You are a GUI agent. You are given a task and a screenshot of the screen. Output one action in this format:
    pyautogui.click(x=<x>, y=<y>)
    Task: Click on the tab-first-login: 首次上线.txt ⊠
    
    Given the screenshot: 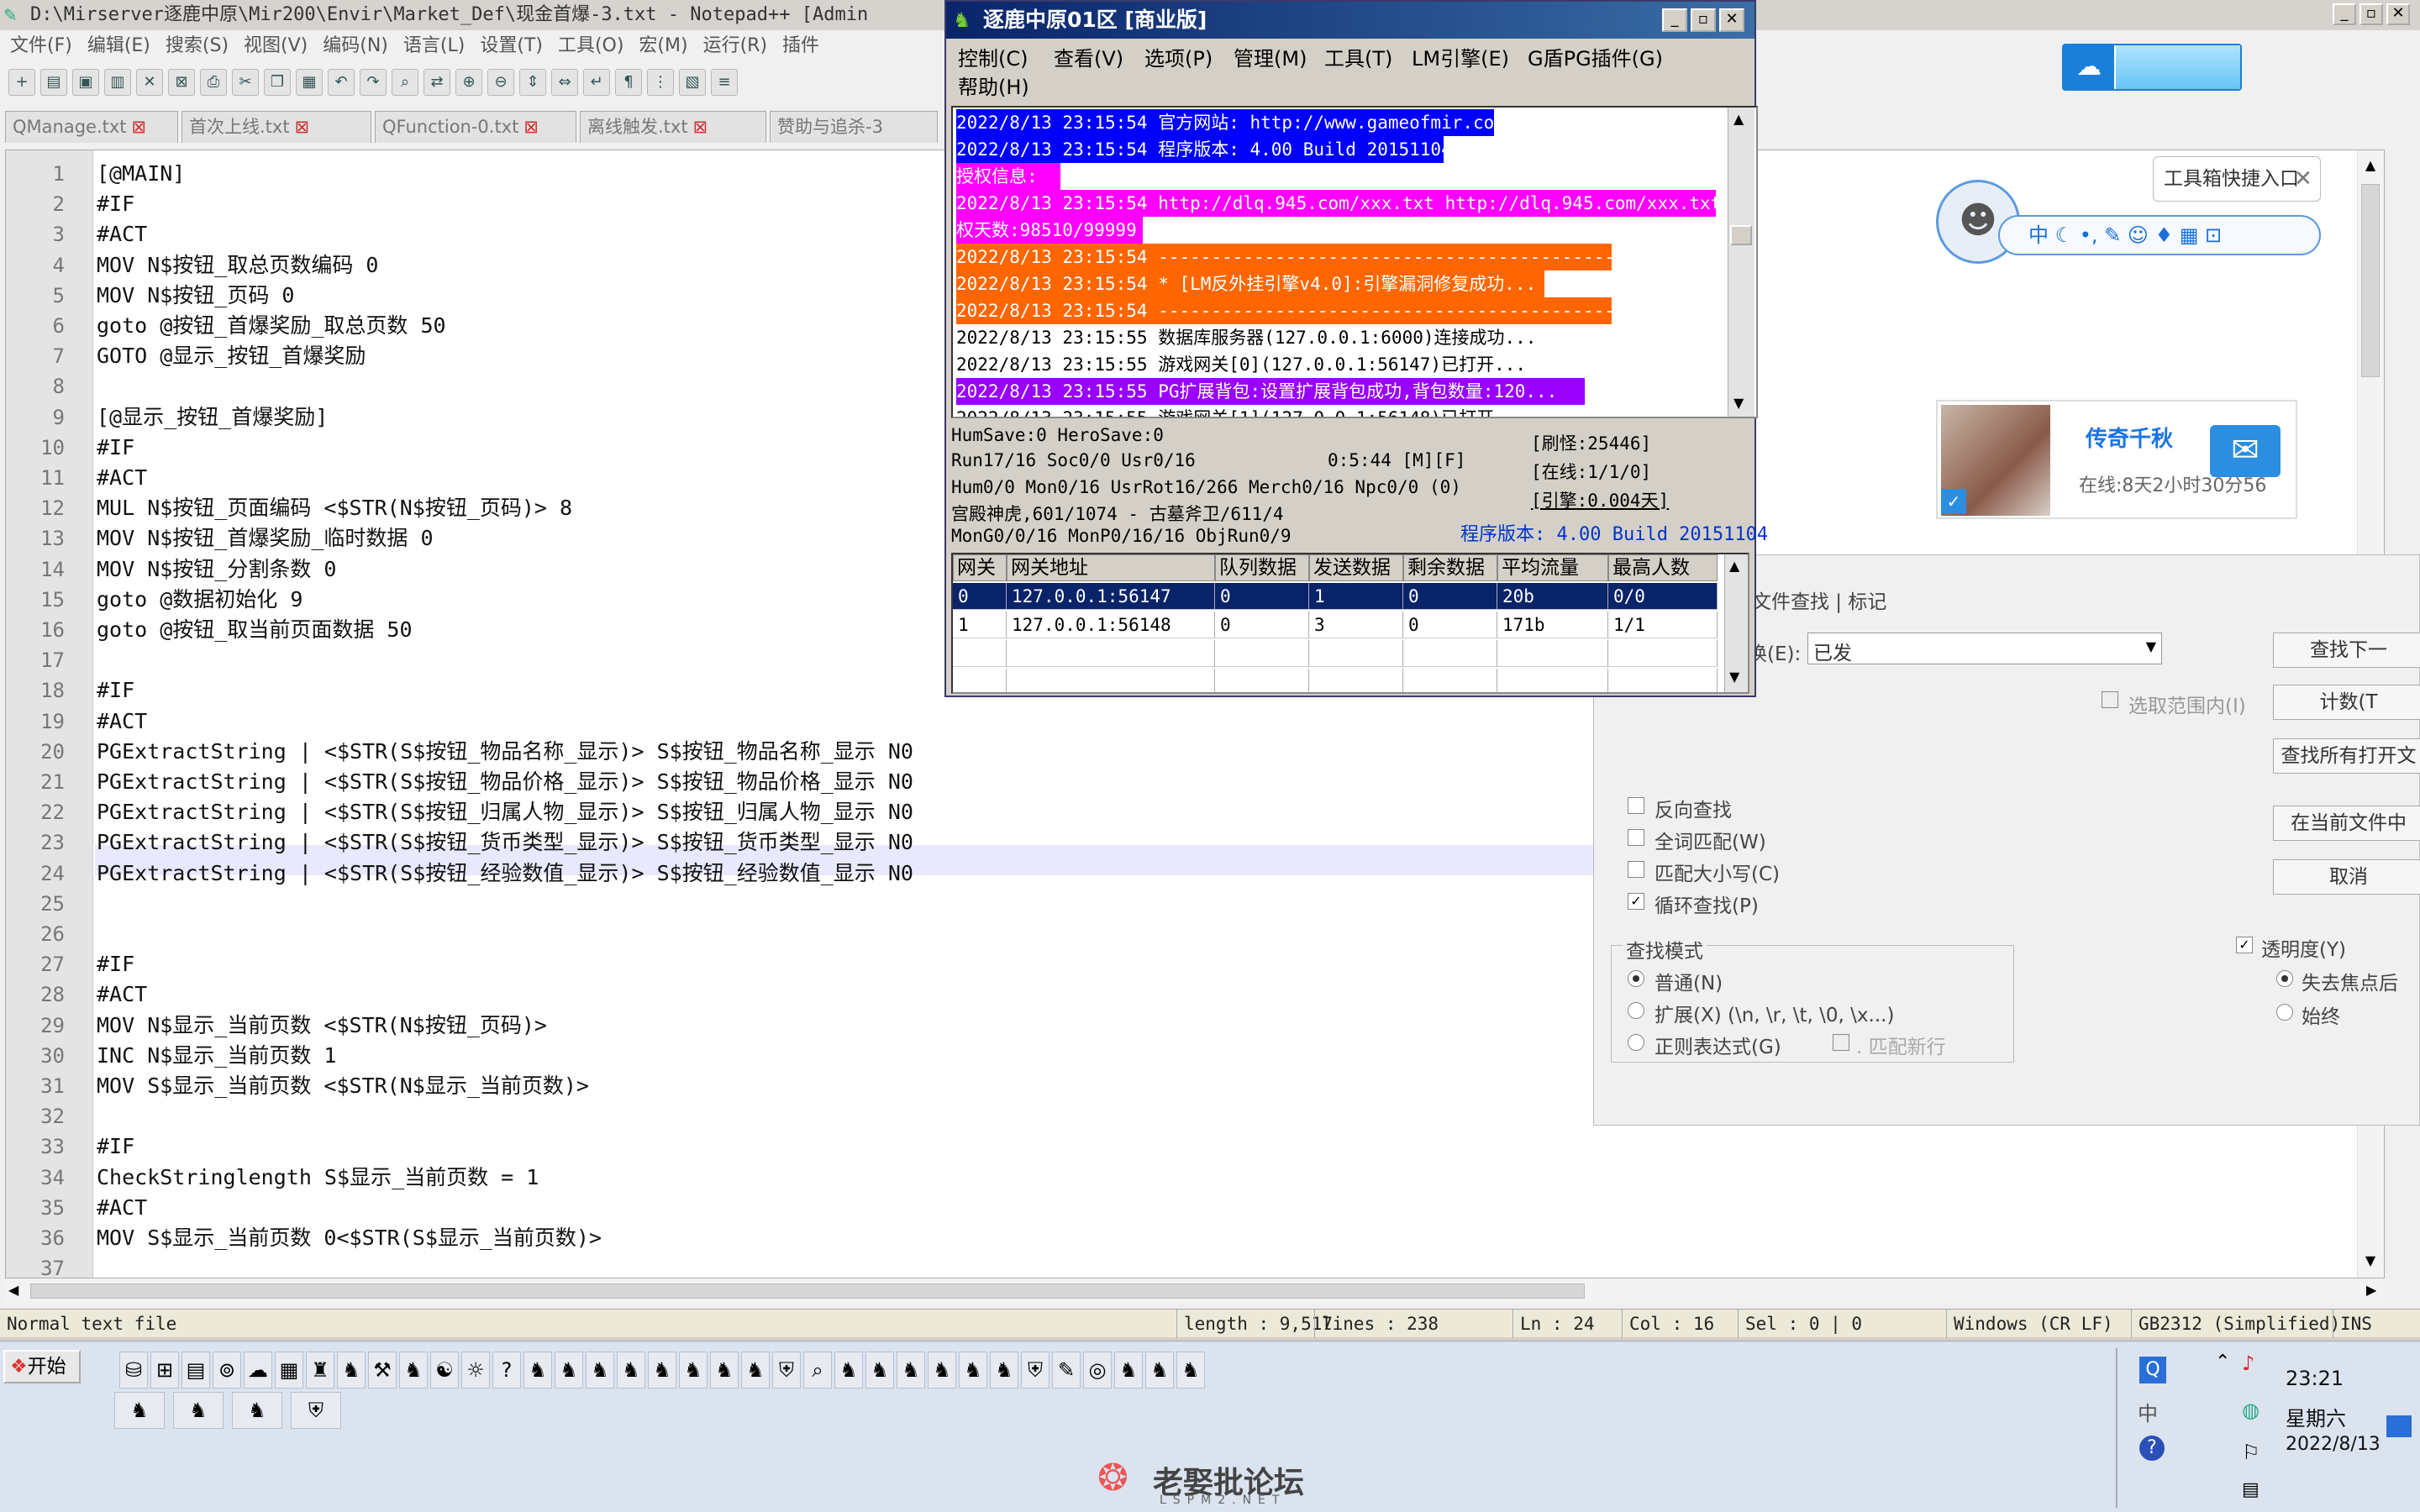 What is the action you would take?
    pyautogui.click(x=276, y=127)
    